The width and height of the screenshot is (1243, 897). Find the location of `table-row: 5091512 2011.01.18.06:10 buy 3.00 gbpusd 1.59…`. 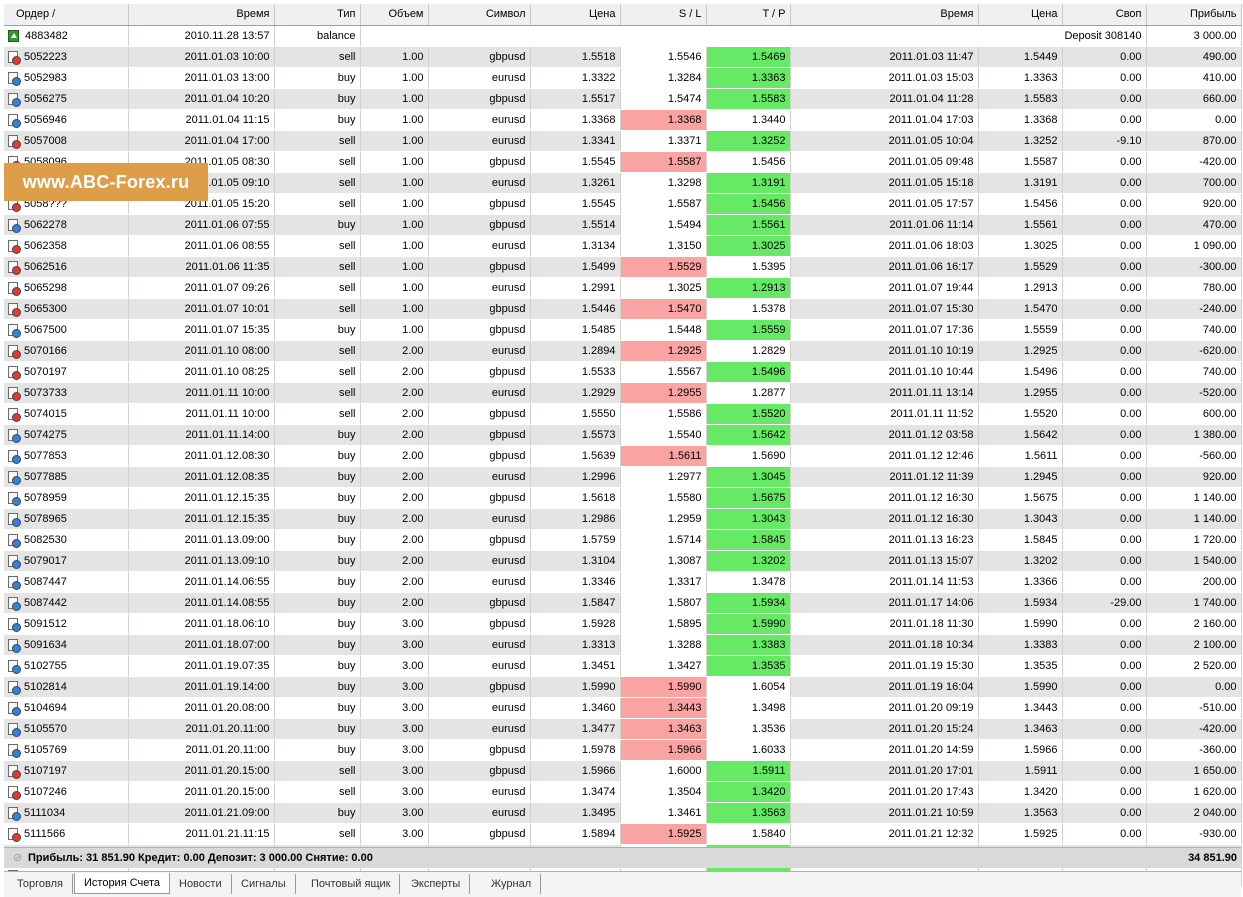

table-row: 5091512 2011.01.18.06:10 buy 3.00 gbpusd 1.59… is located at coordinates (623, 624).